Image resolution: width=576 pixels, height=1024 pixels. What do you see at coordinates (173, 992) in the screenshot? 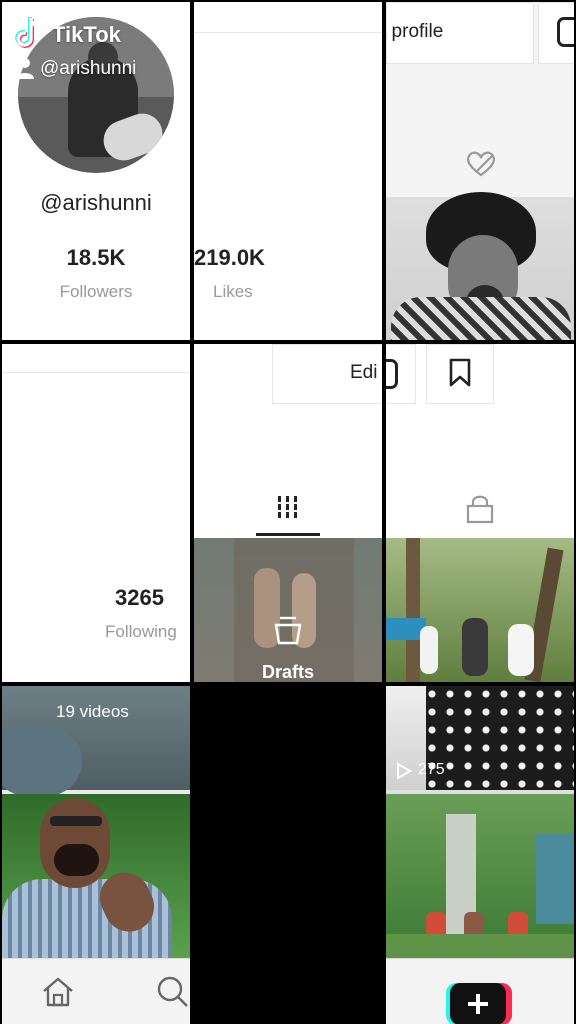
I see `search-icon` at bounding box center [173, 992].